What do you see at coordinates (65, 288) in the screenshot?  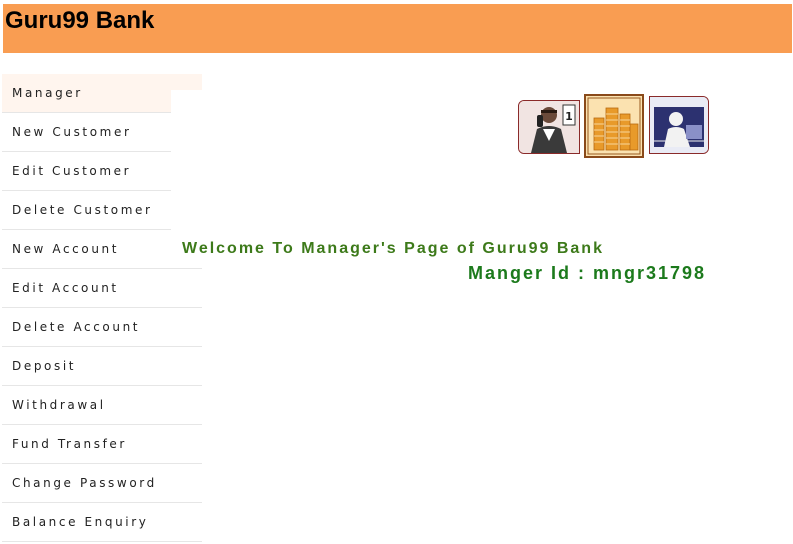 I see `menu-link-edit-account: Edit Account` at bounding box center [65, 288].